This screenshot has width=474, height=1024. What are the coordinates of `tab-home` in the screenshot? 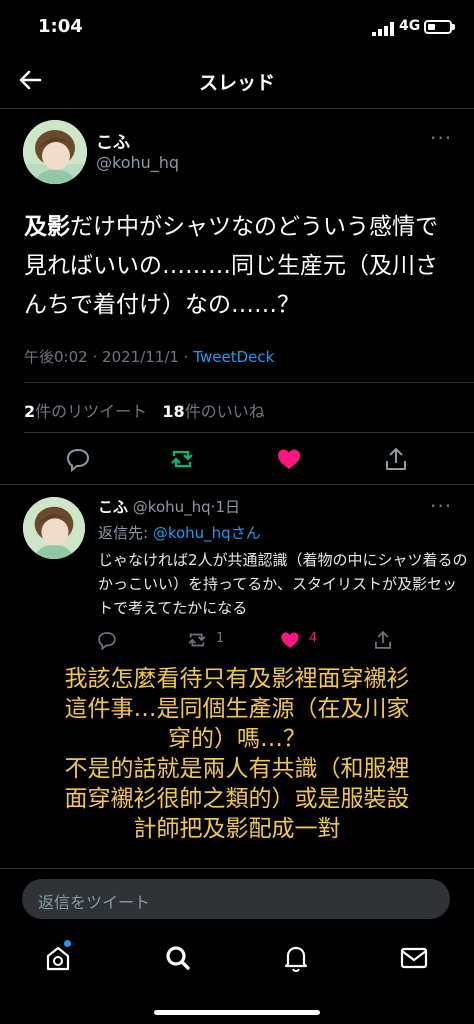 It's located at (58, 958).